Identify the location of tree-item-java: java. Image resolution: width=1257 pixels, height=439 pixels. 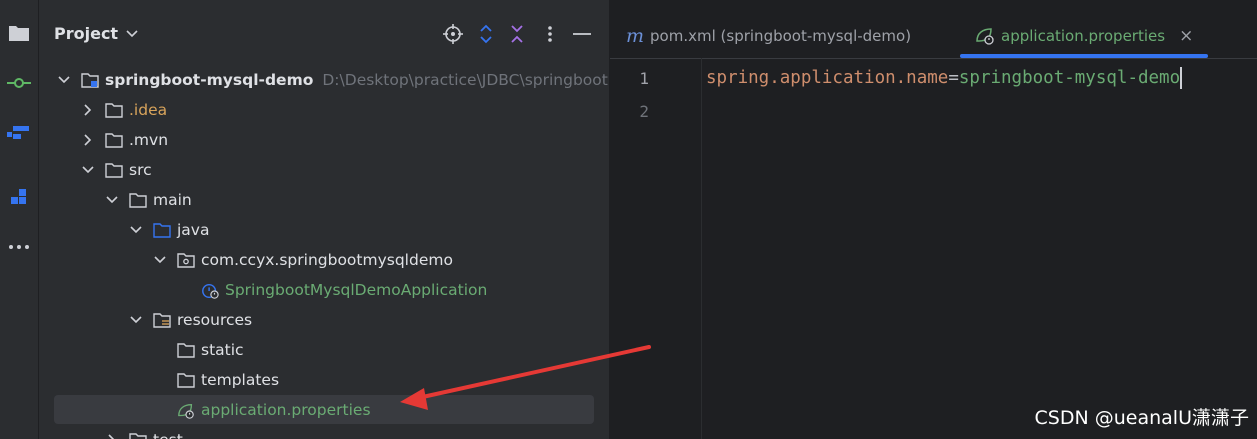
(324, 230).